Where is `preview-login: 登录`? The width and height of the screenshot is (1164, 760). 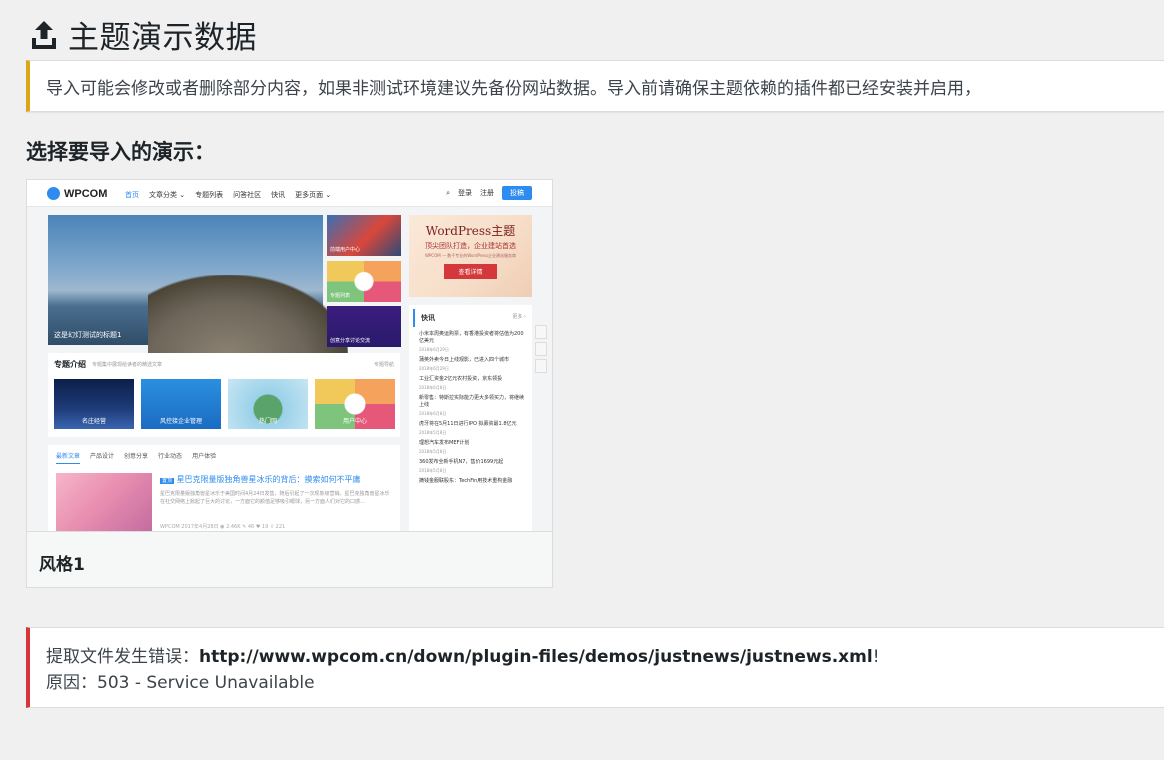 preview-login: 登录 is located at coordinates (465, 193).